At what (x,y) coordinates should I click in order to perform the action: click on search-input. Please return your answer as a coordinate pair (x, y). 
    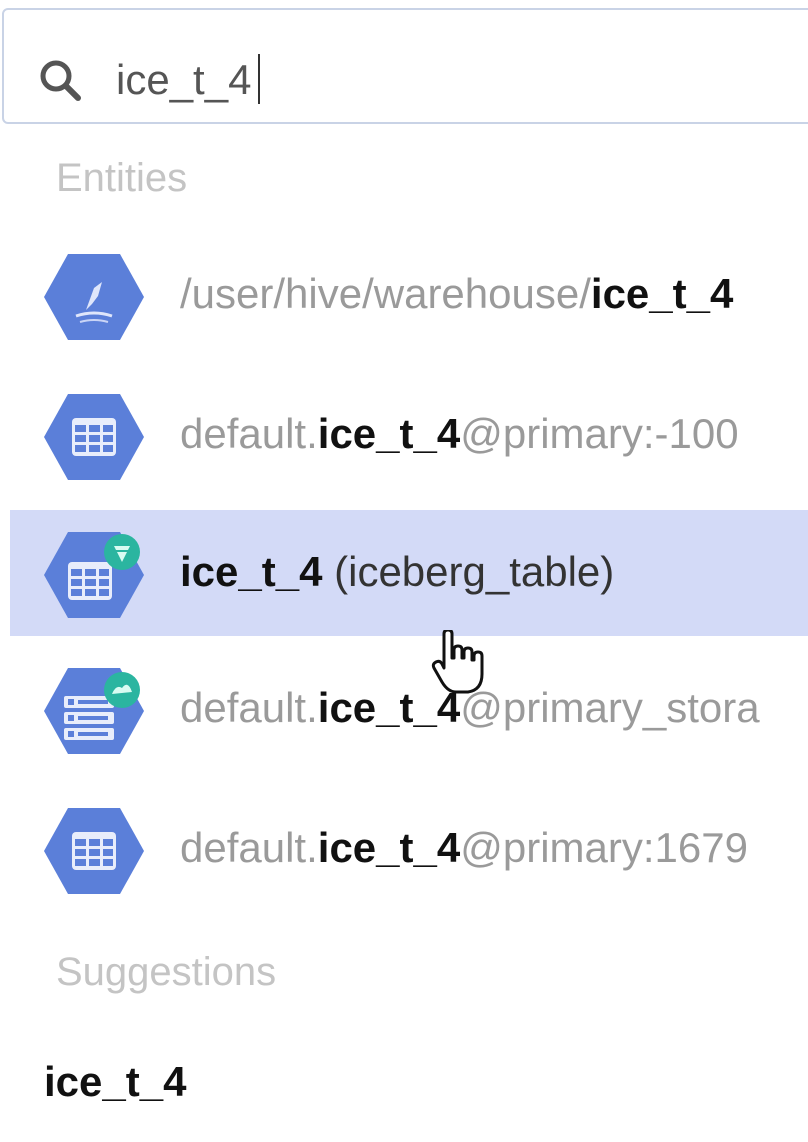
    Looking at the image, I should click on (446, 80).